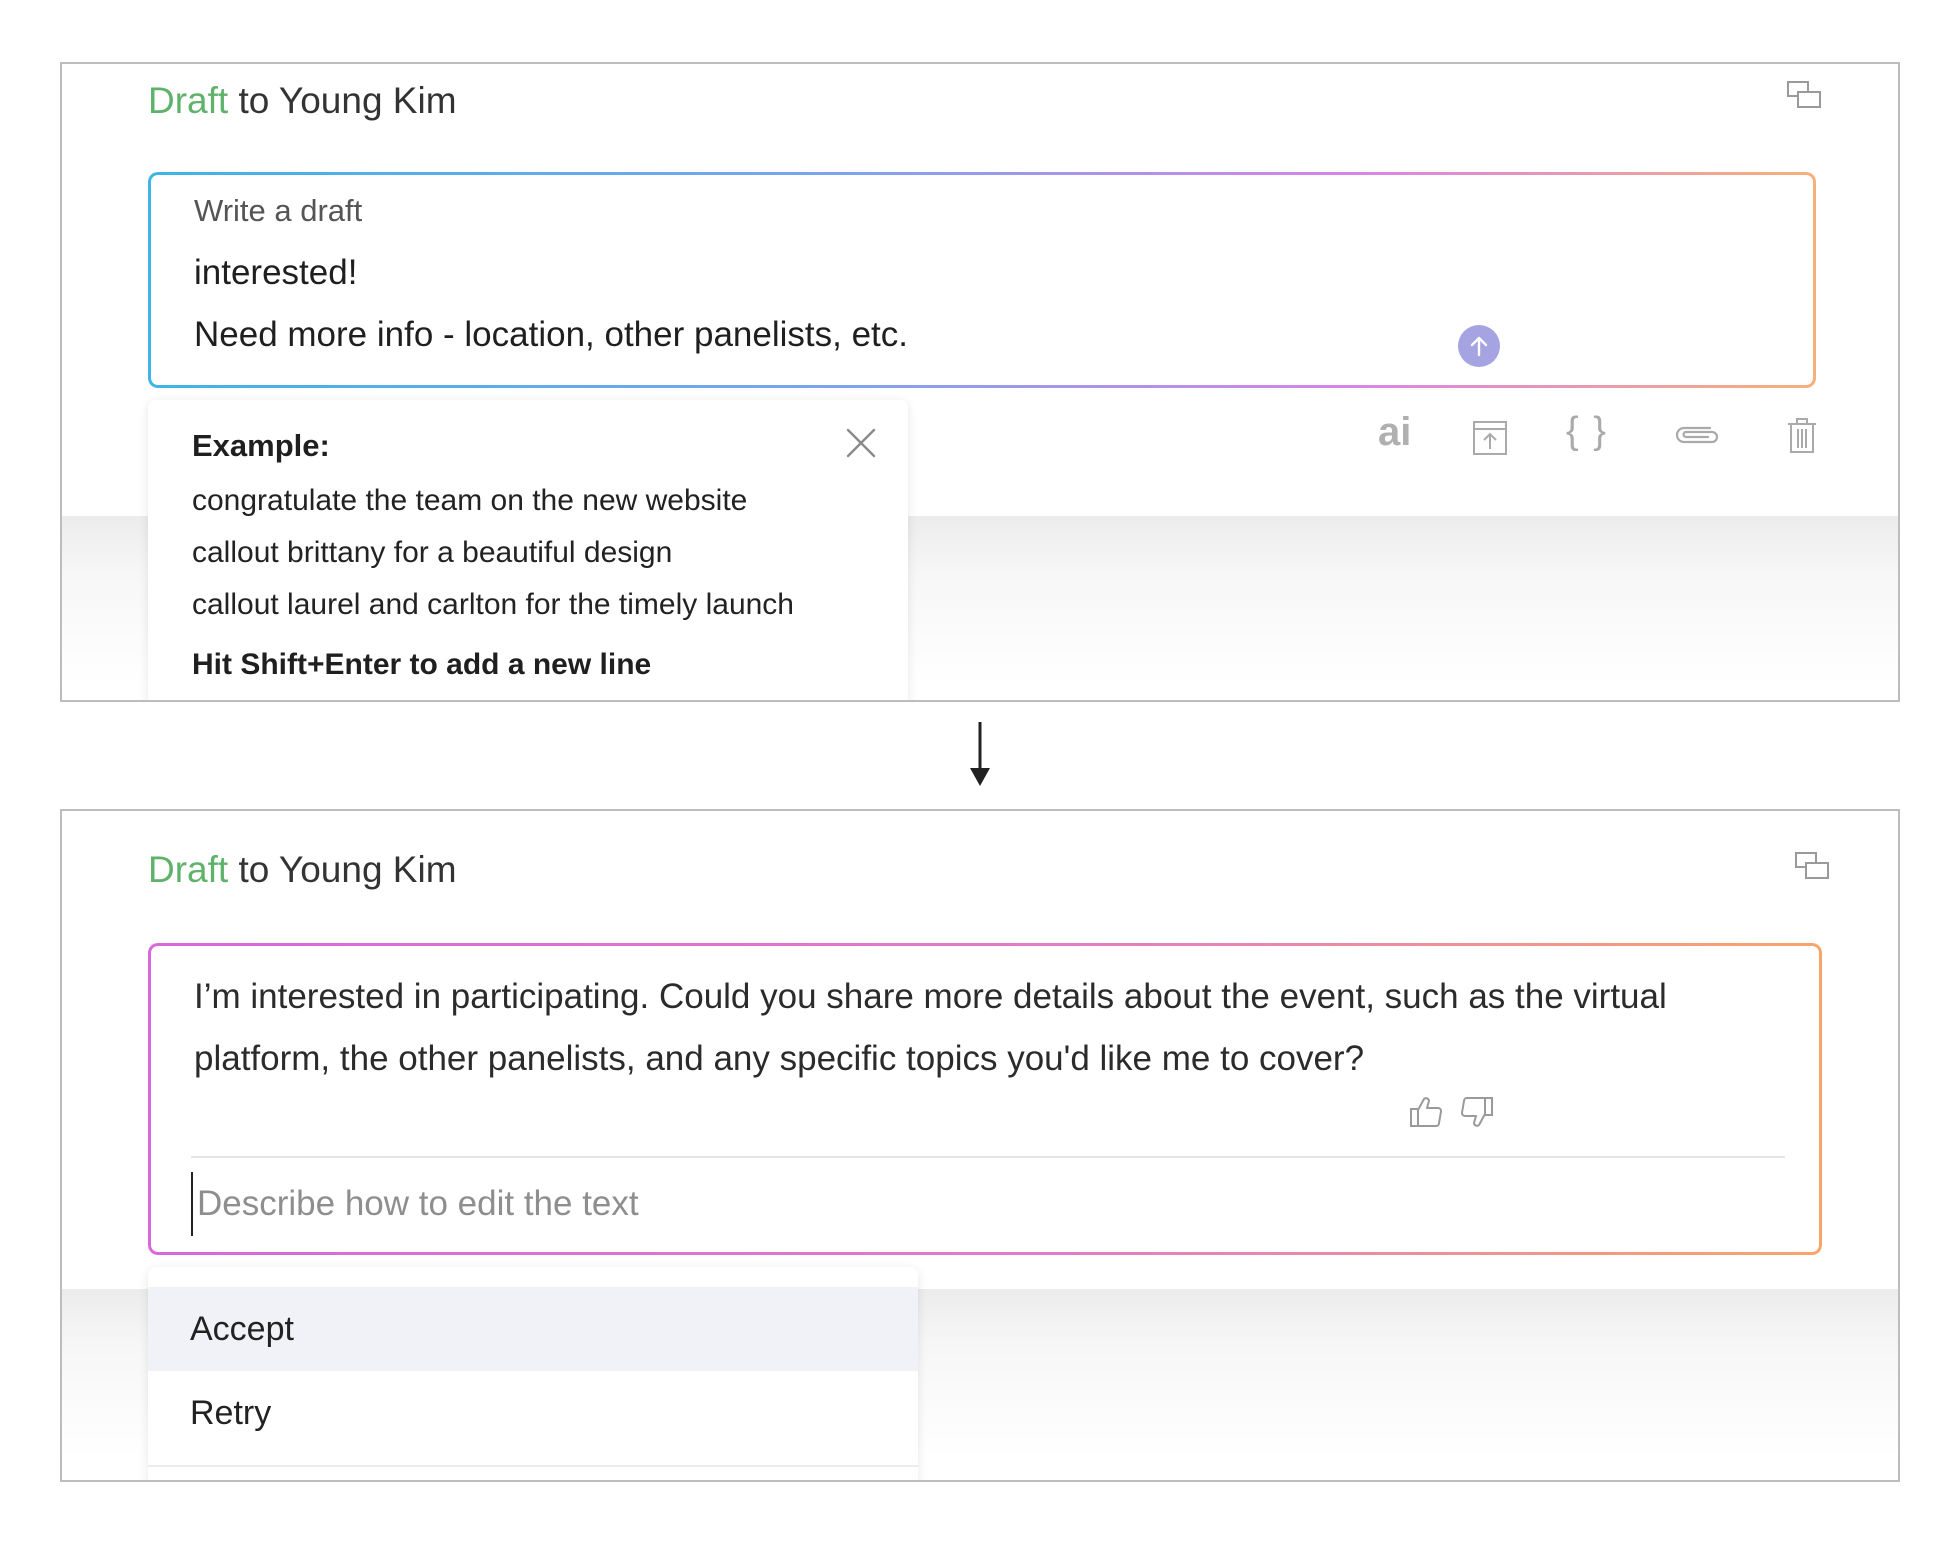 The height and width of the screenshot is (1542, 1960). I want to click on thumbs-down-icon, so click(1477, 1112).